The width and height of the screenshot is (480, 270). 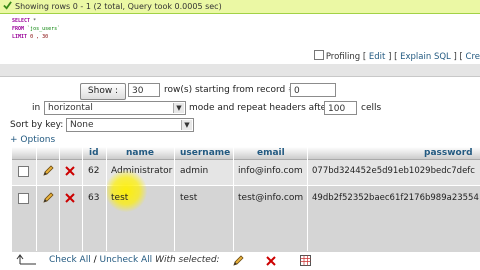 What do you see at coordinates (36, 108) in the screenshot?
I see `in-label: in` at bounding box center [36, 108].